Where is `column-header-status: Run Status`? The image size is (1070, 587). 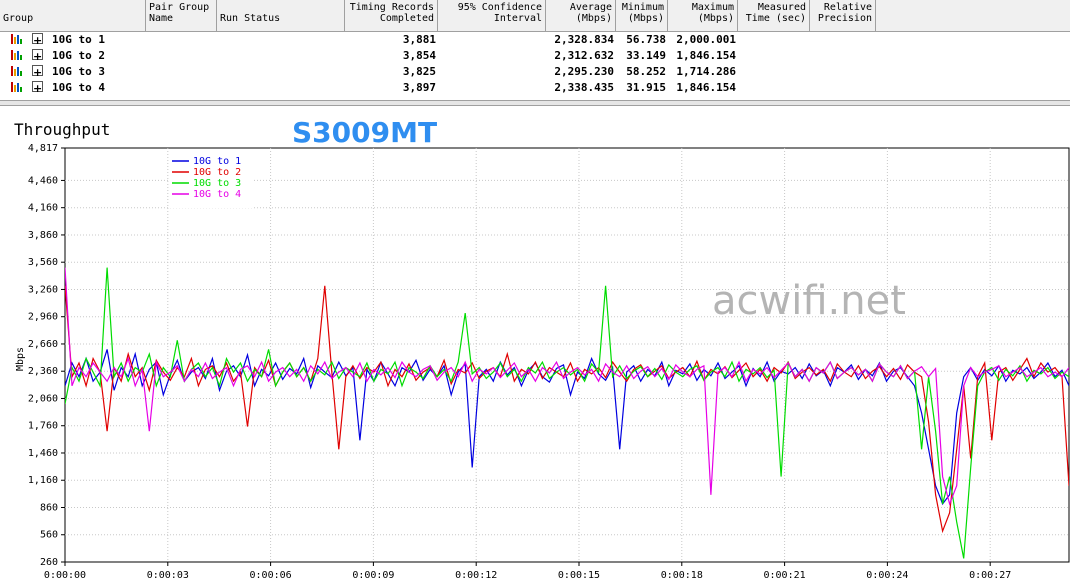
column-header-status: Run Status is located at coordinates (281, 15).